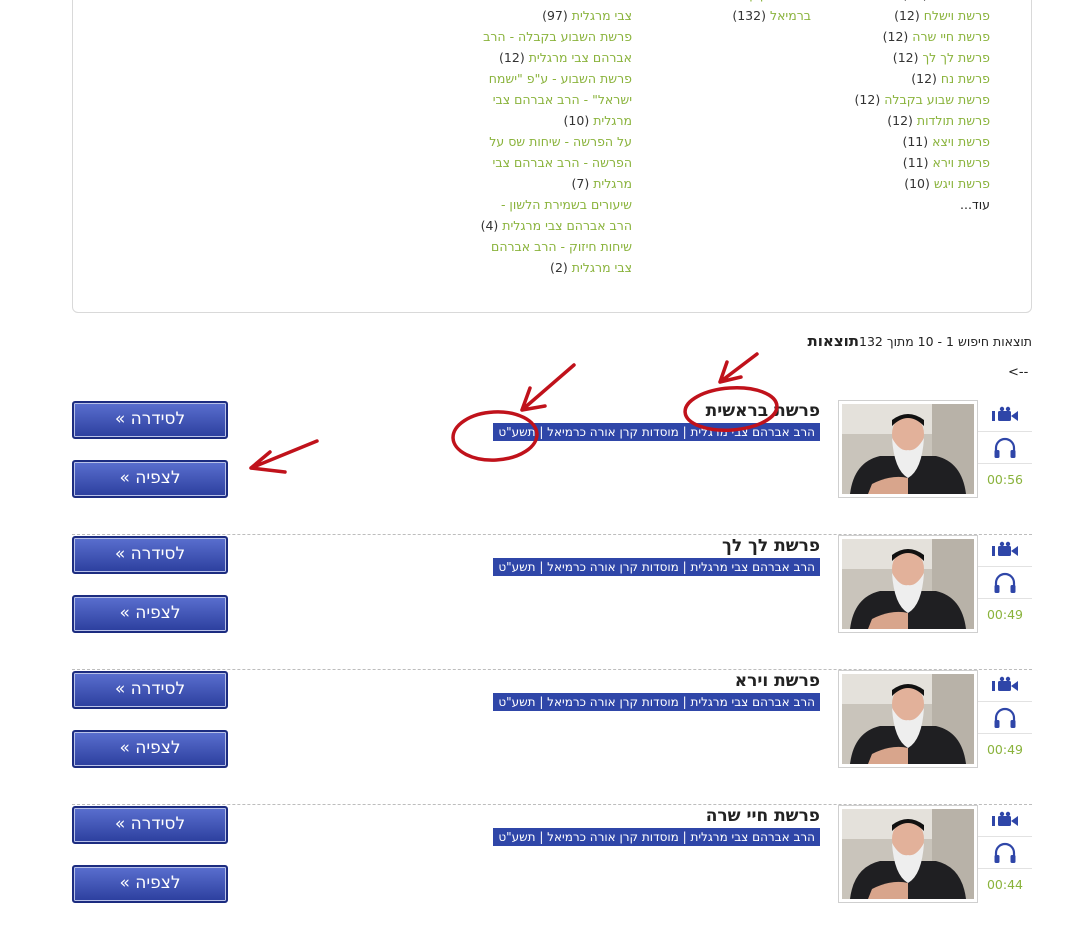  I want to click on filter-item: פרשת ויצא (11), so click(890, 141).